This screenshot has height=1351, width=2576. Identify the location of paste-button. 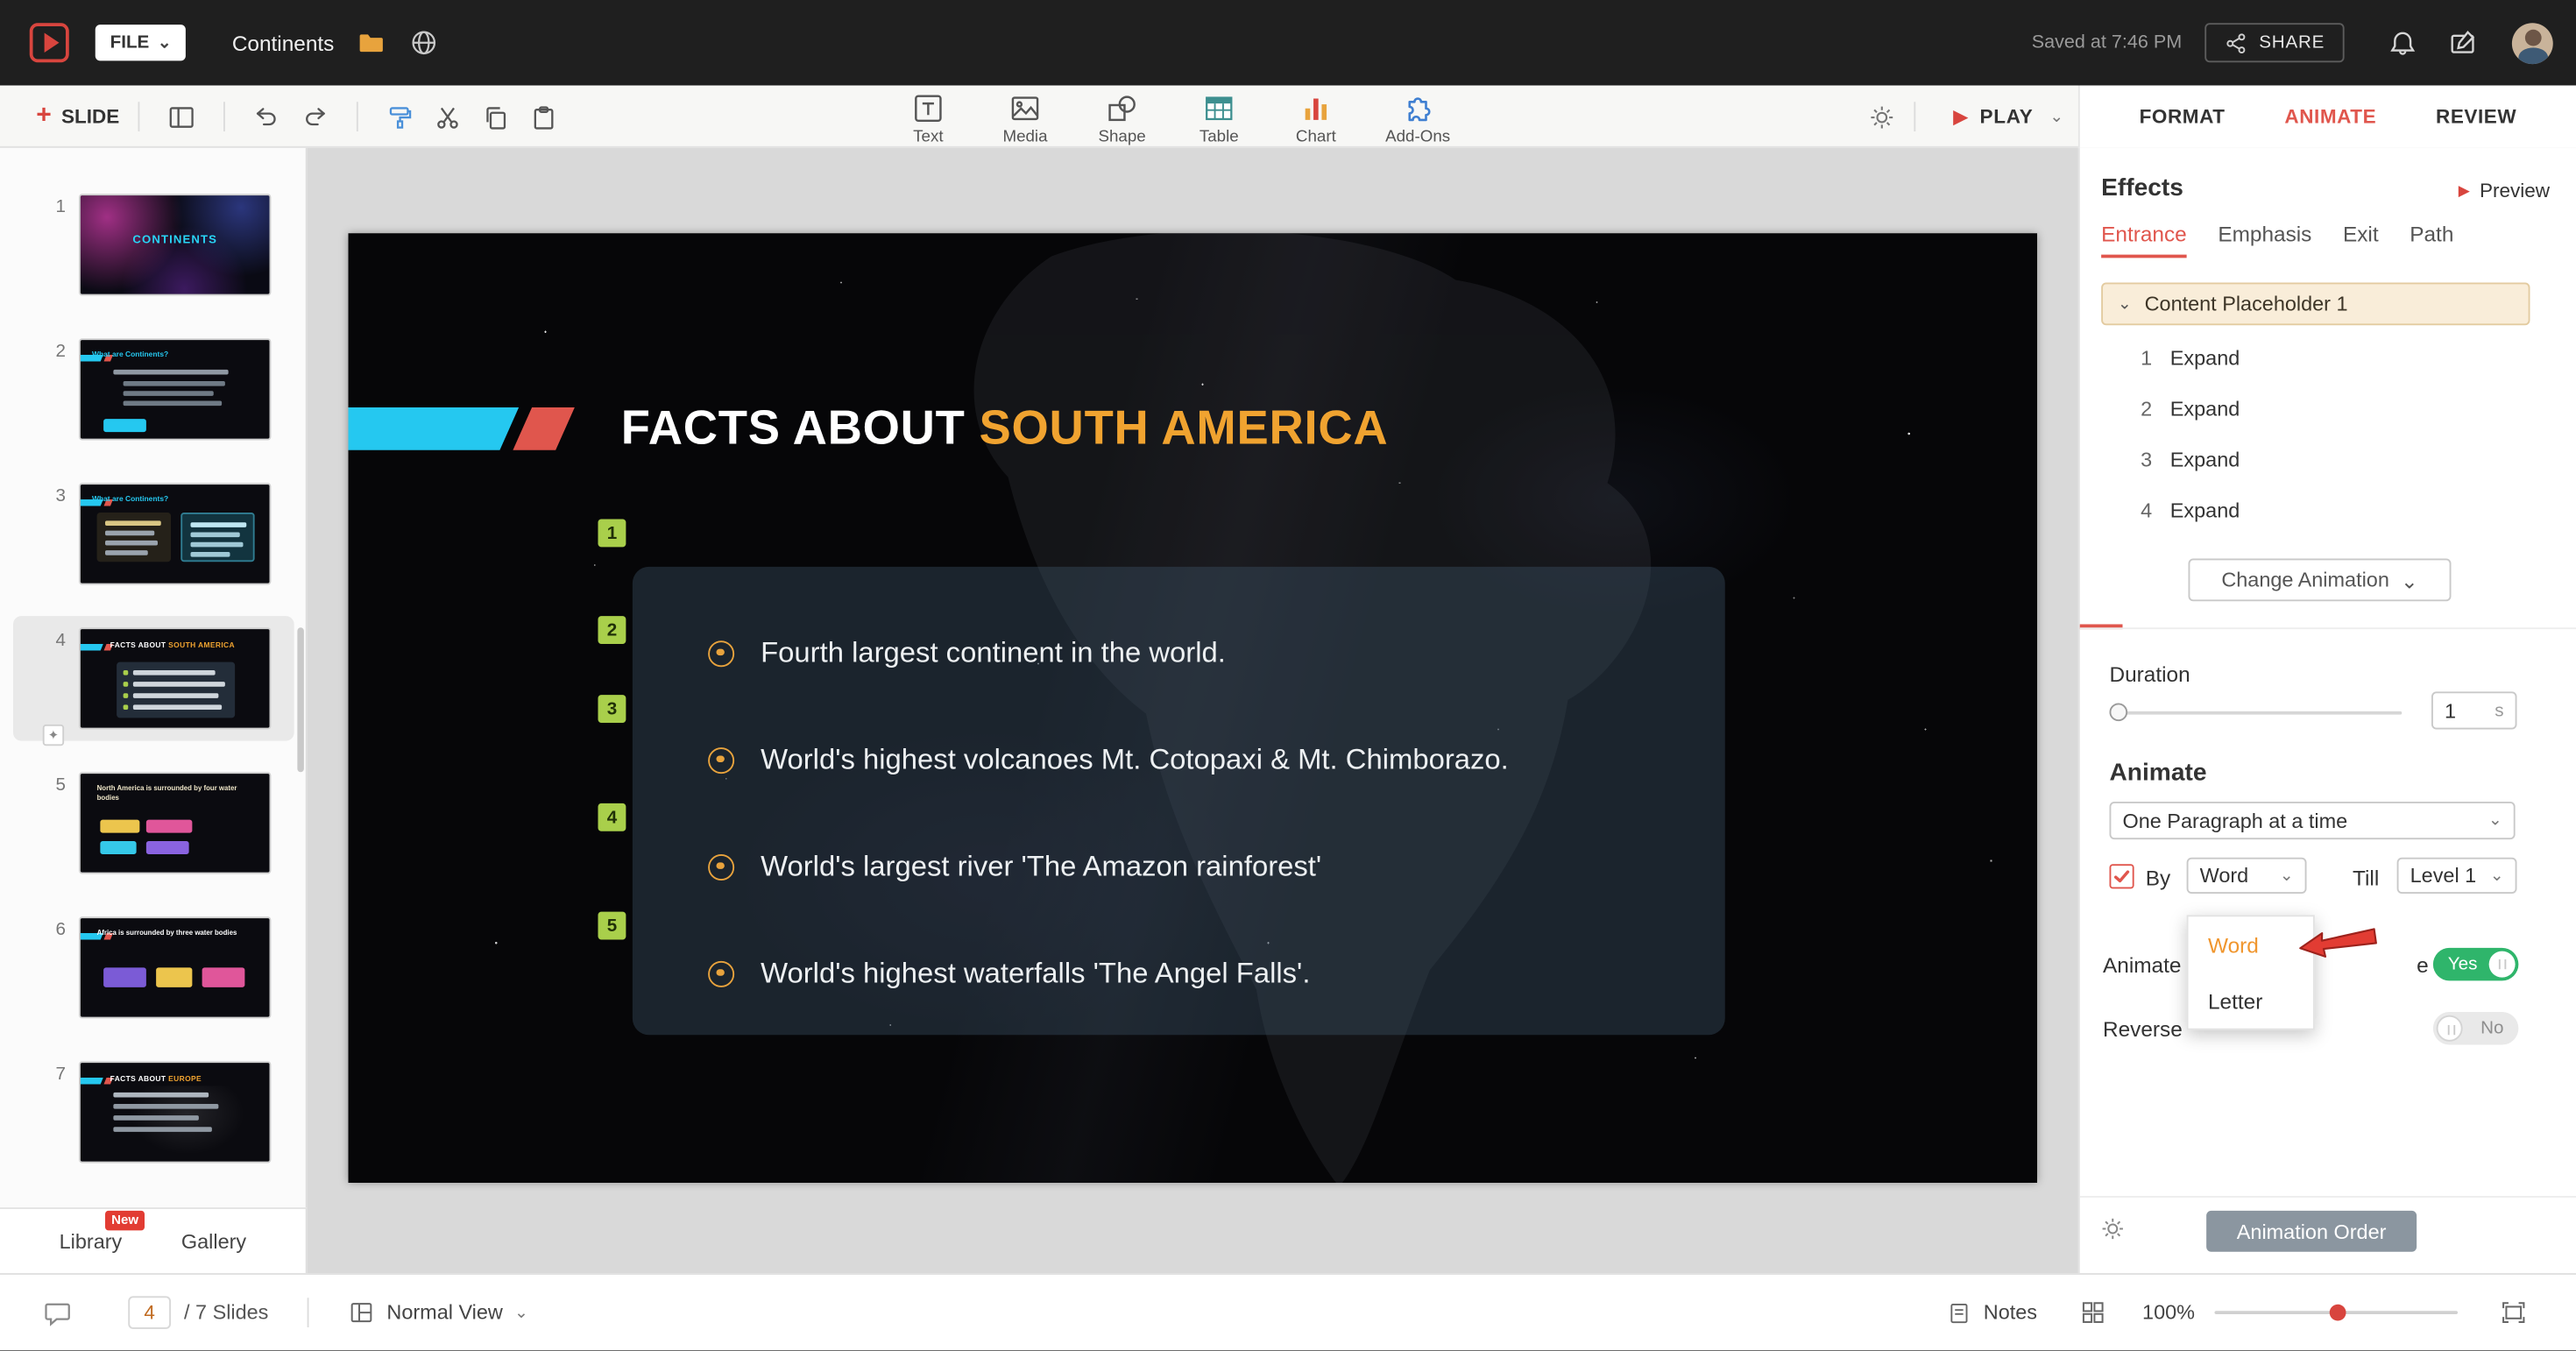
(542, 117).